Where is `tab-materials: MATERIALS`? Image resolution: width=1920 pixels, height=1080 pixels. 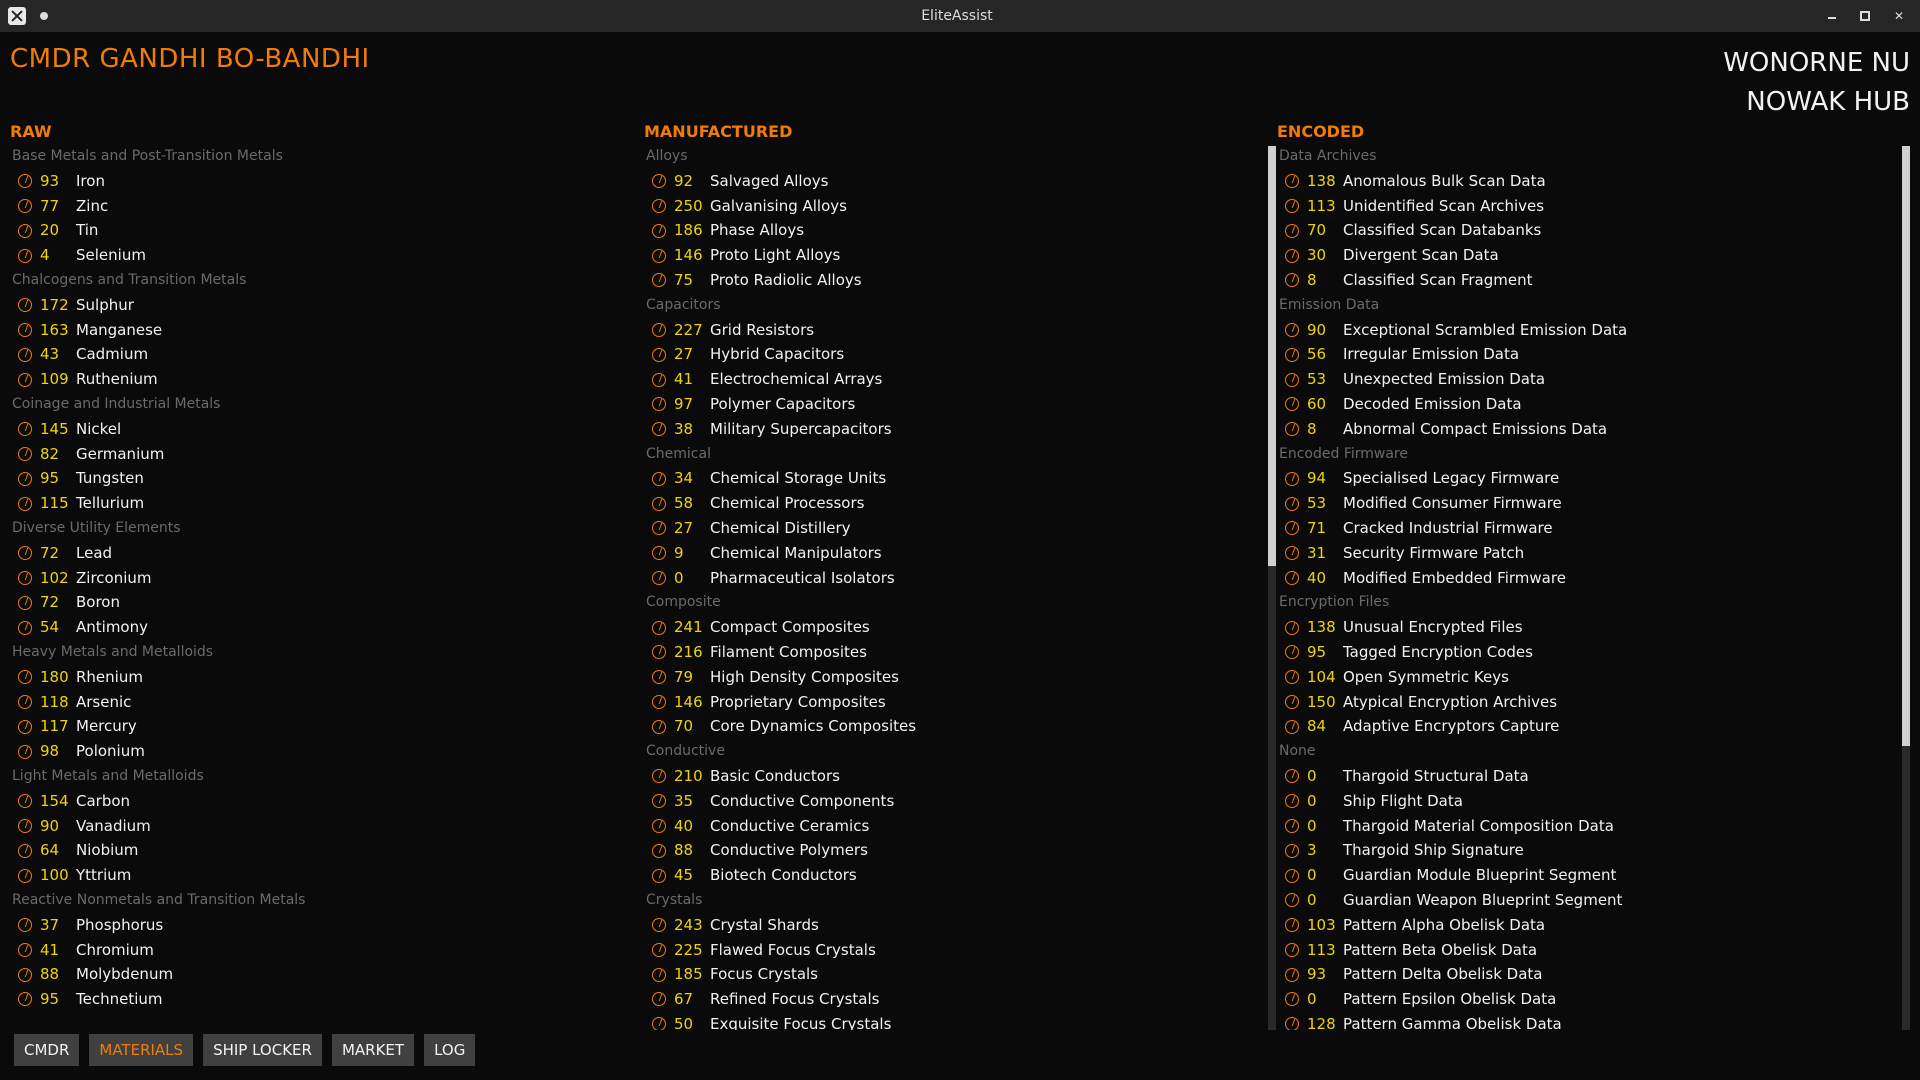
tab-materials: MATERIALS is located at coordinates (141, 1050).